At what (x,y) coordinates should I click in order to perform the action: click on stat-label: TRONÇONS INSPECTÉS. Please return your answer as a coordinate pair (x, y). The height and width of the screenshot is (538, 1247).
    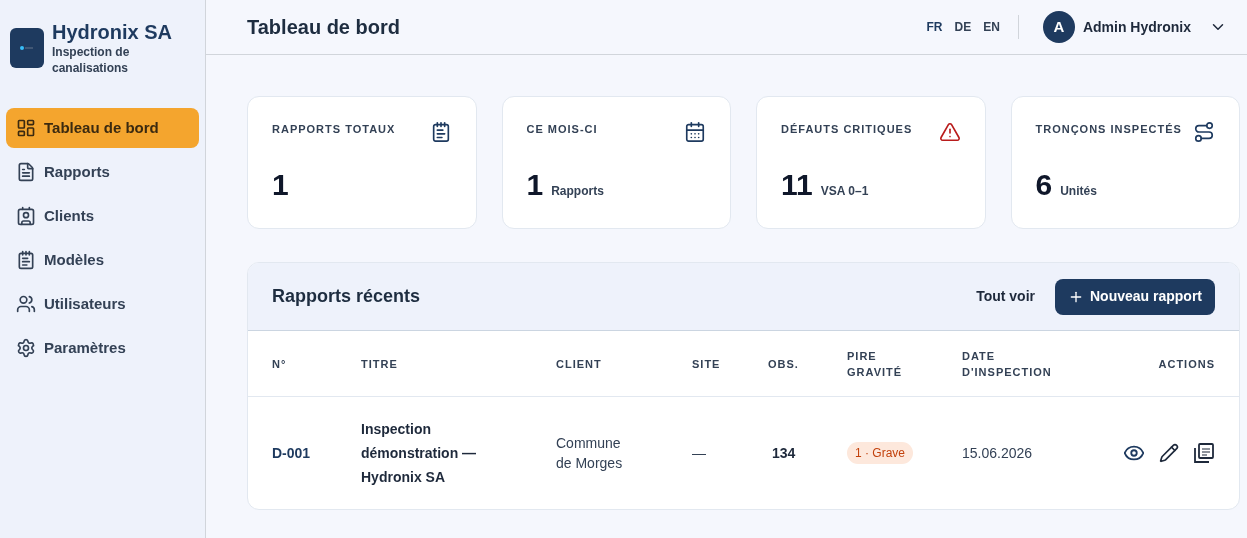
    Looking at the image, I should click on (1109, 129).